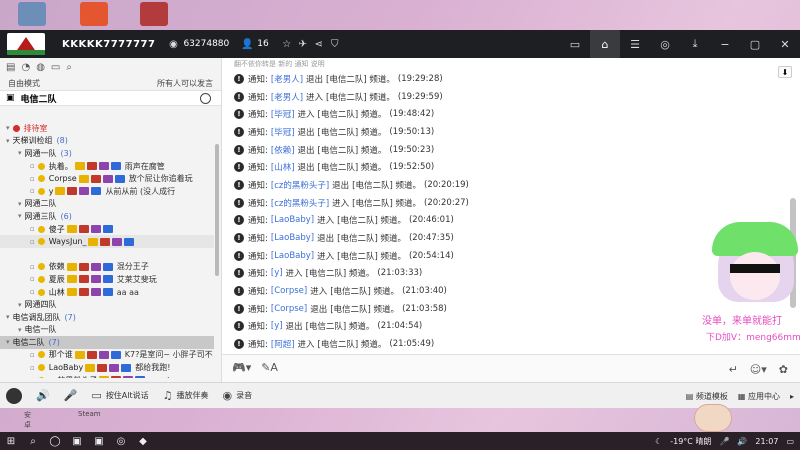 Image resolution: width=800 pixels, height=450 pixels. Describe the element at coordinates (107, 191) in the screenshot. I see `user-row: ▫ y 从前从前 (没人成行` at that location.